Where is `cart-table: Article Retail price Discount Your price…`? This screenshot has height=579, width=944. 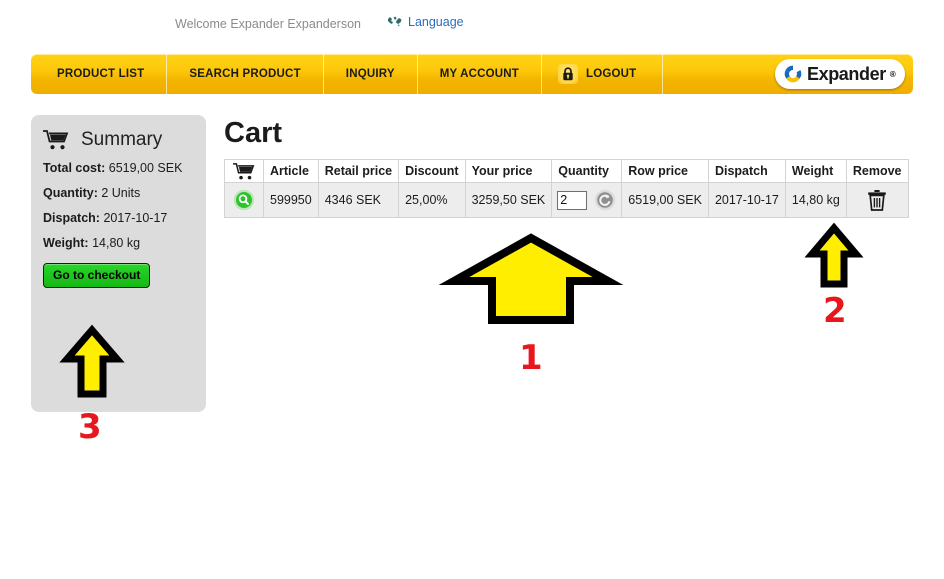
cart-table: Article Retail price Discount Your price… is located at coordinates (566, 188).